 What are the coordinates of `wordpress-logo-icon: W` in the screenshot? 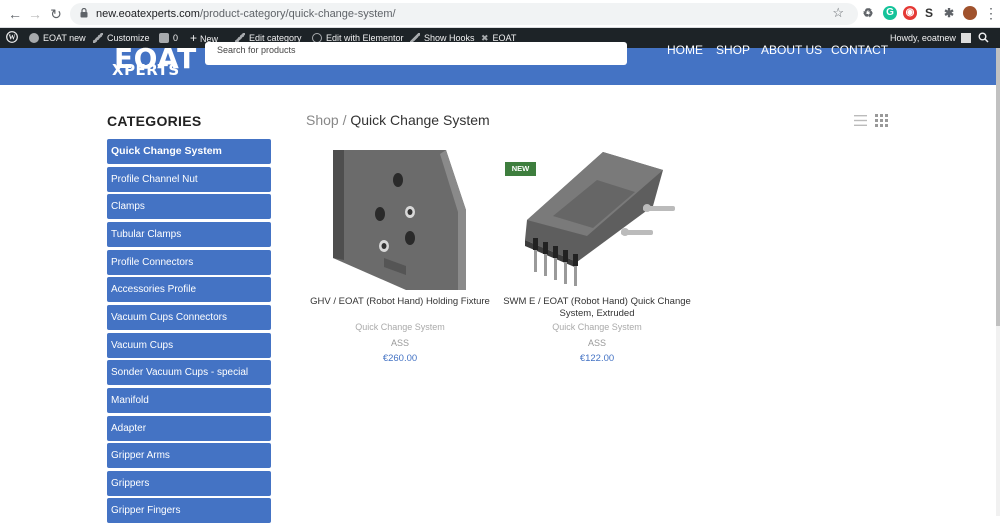 It's located at (14, 38).